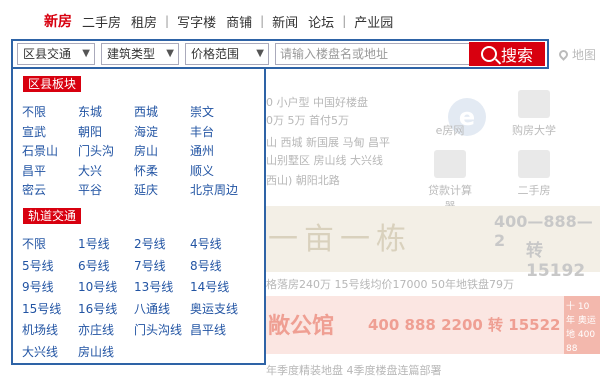 The width and height of the screenshot is (600, 383). What do you see at coordinates (303, 180) in the screenshot?
I see `bg-text: 西山) 朝阳北路` at bounding box center [303, 180].